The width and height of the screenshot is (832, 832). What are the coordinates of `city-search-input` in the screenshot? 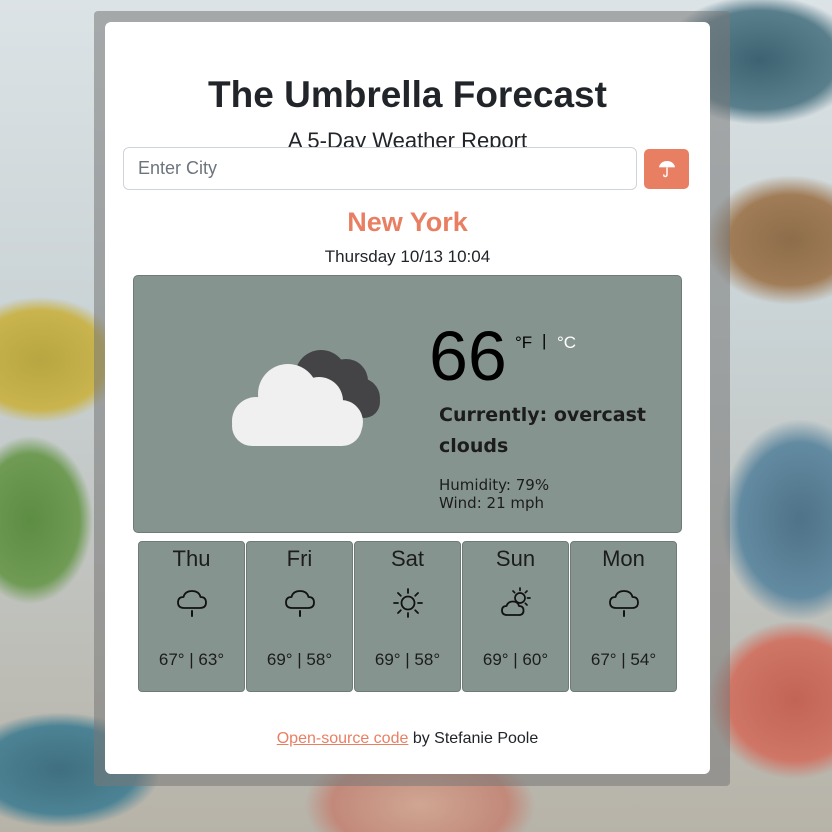 It's located at (380, 168).